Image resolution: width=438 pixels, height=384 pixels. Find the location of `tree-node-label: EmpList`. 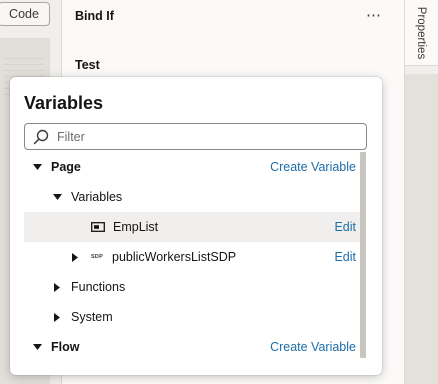

tree-node-label: EmpList is located at coordinates (136, 227).